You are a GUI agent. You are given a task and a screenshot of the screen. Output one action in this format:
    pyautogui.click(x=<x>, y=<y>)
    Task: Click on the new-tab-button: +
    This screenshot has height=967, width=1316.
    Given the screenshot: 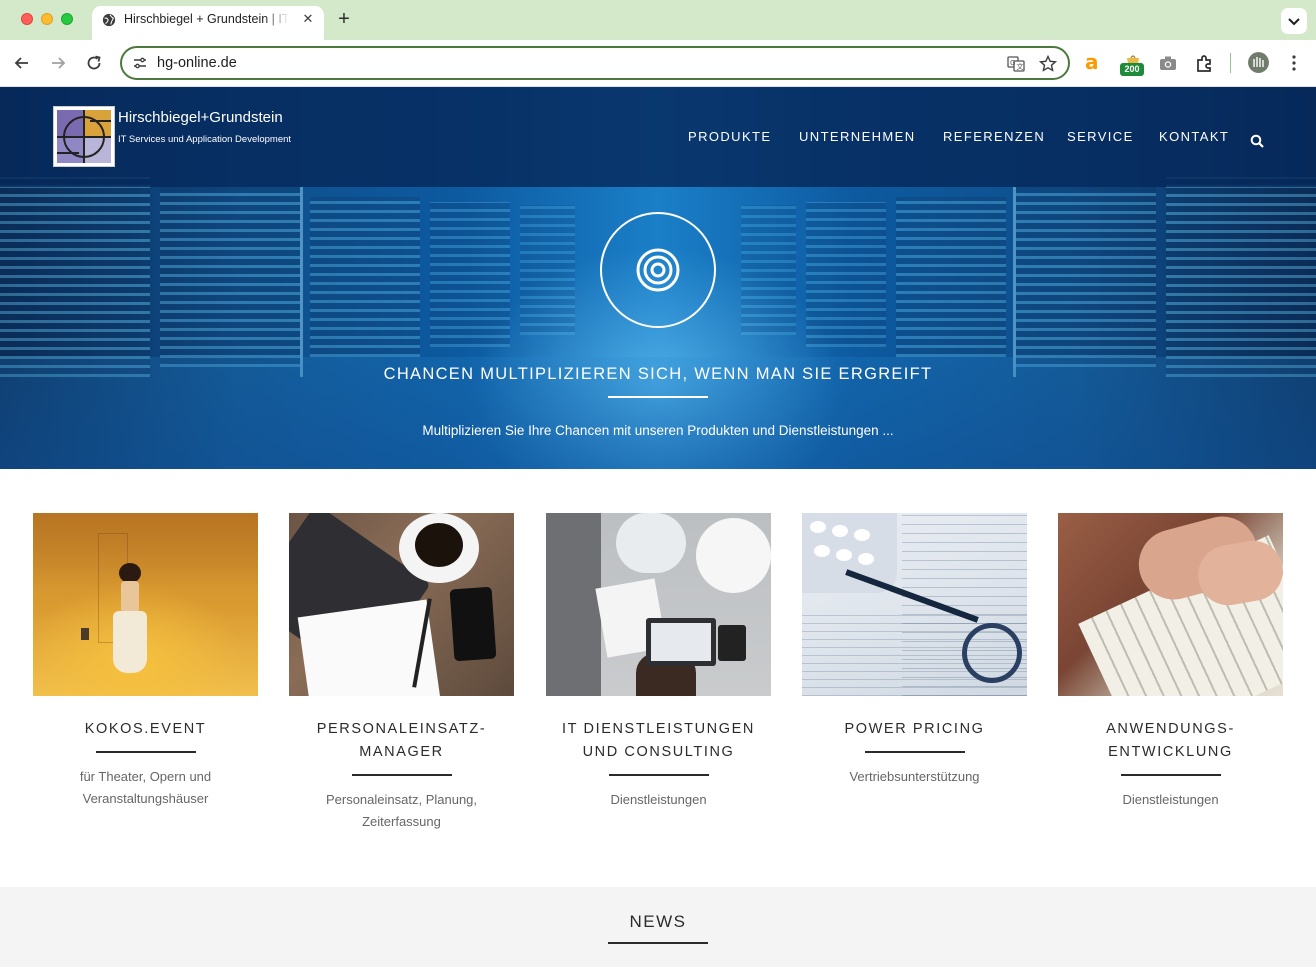 What is the action you would take?
    pyautogui.click(x=344, y=19)
    